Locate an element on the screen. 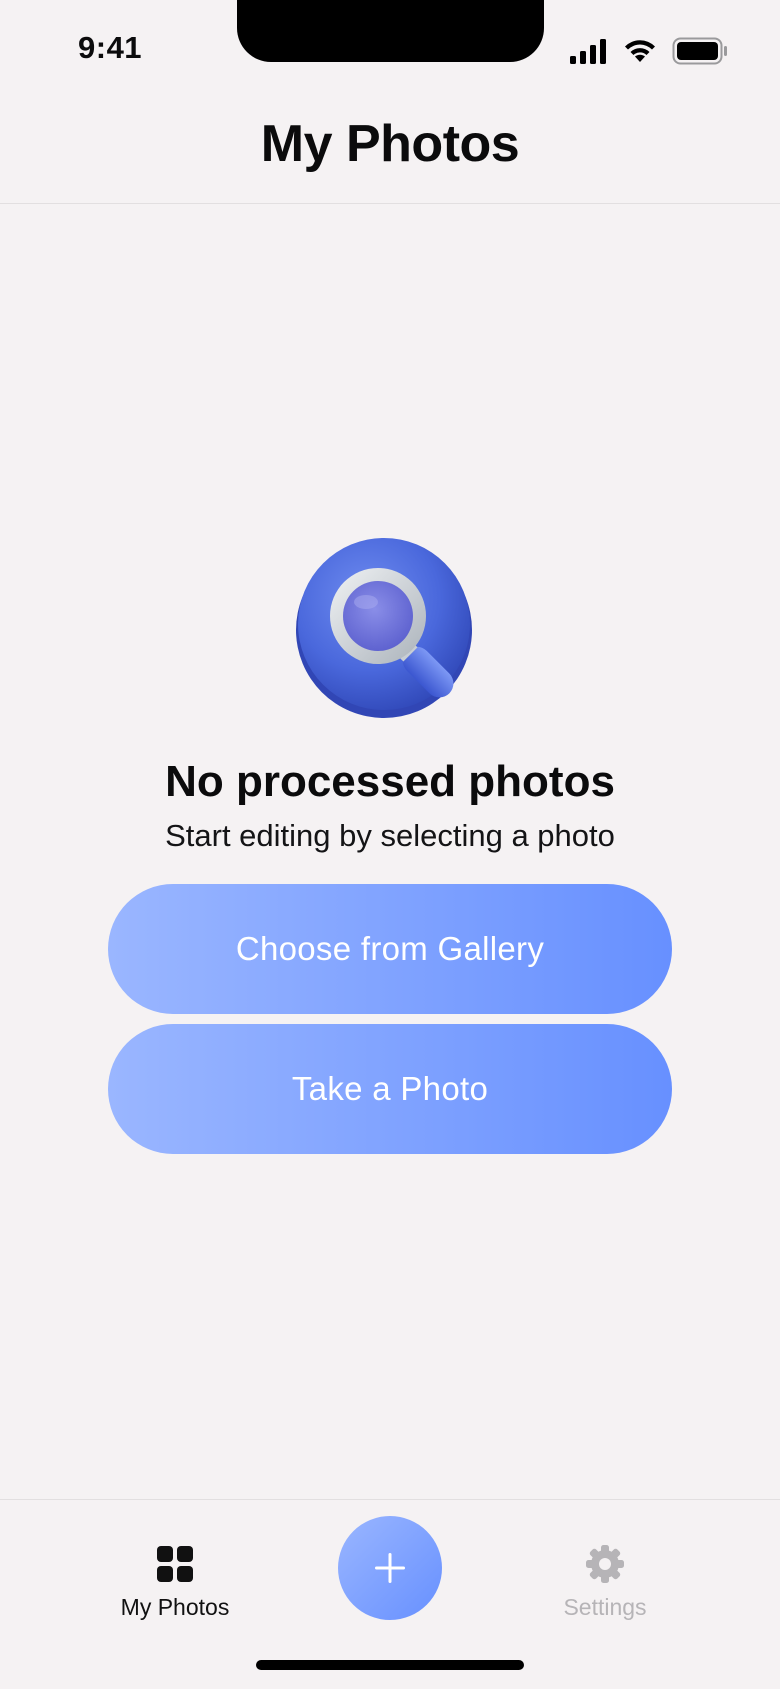 This screenshot has width=780, height=1689. status-time: 9:41 is located at coordinates (110, 47).